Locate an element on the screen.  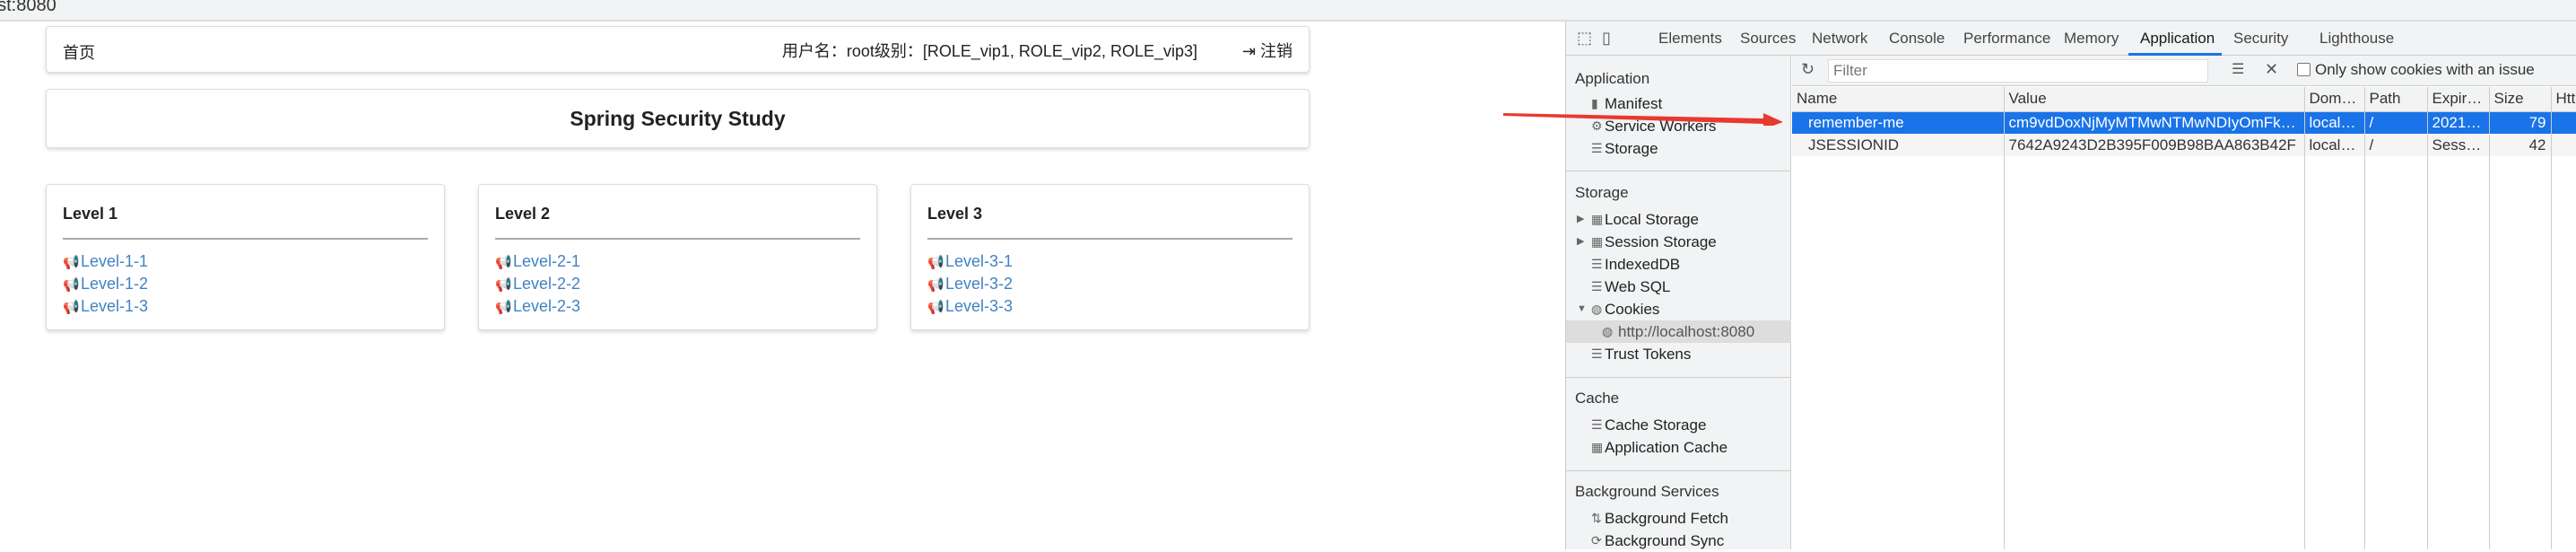
tab-security: Security is located at coordinates (2260, 39).